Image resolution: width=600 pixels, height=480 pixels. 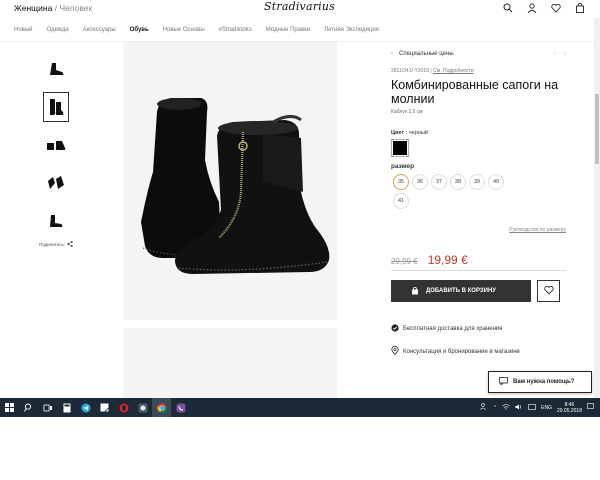 What do you see at coordinates (184, 30) in the screenshot?
I see `nav-item-new-basics: Новые Основы` at bounding box center [184, 30].